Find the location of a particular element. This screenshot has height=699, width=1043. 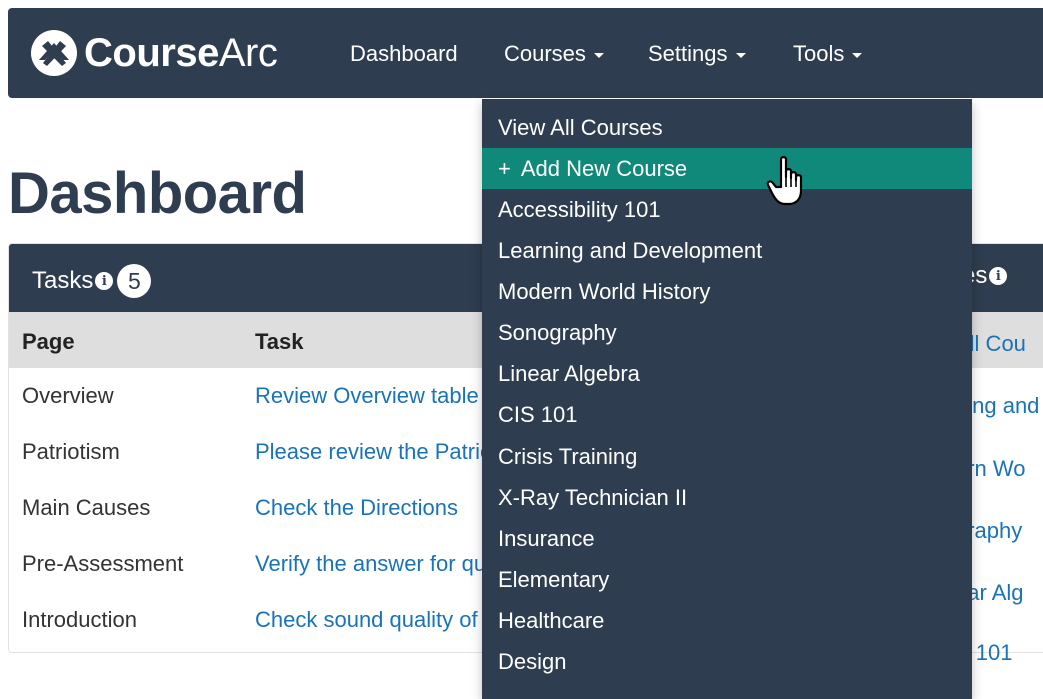

menu-item-course: Learning and Development is located at coordinates (727, 250).